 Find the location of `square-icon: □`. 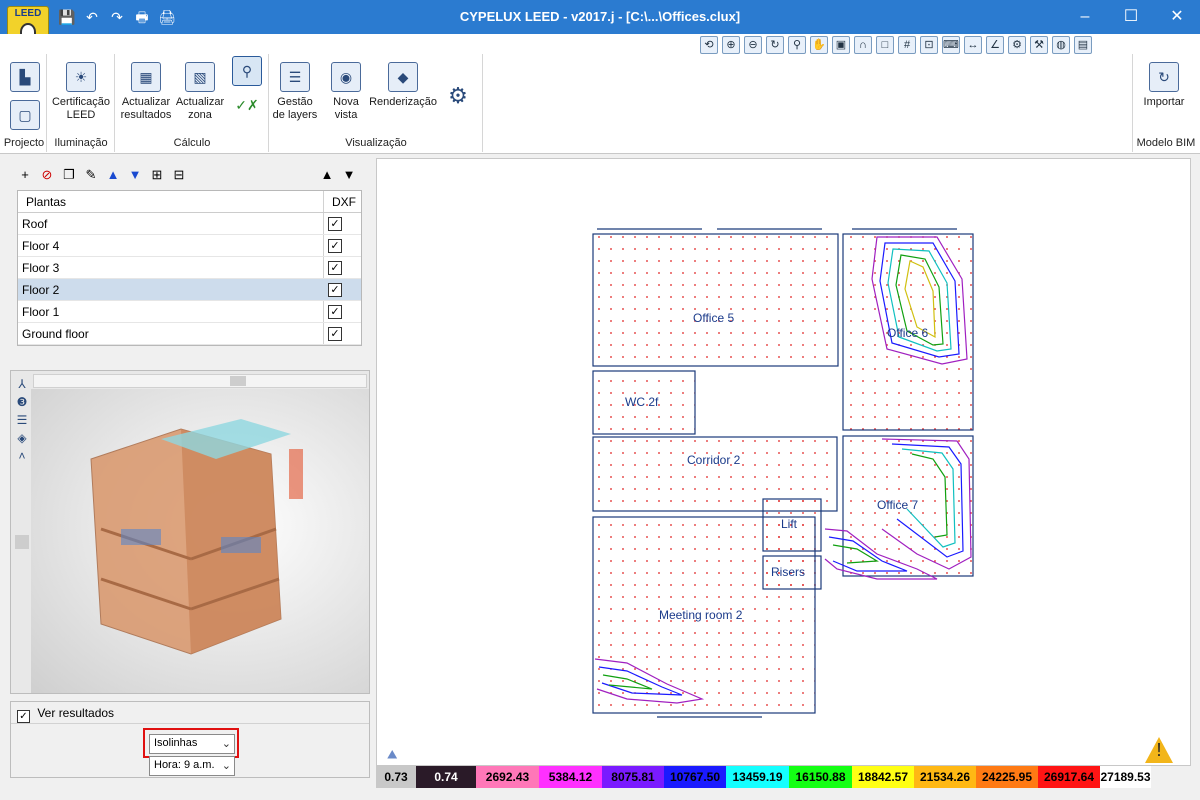

square-icon: □ is located at coordinates (885, 45).